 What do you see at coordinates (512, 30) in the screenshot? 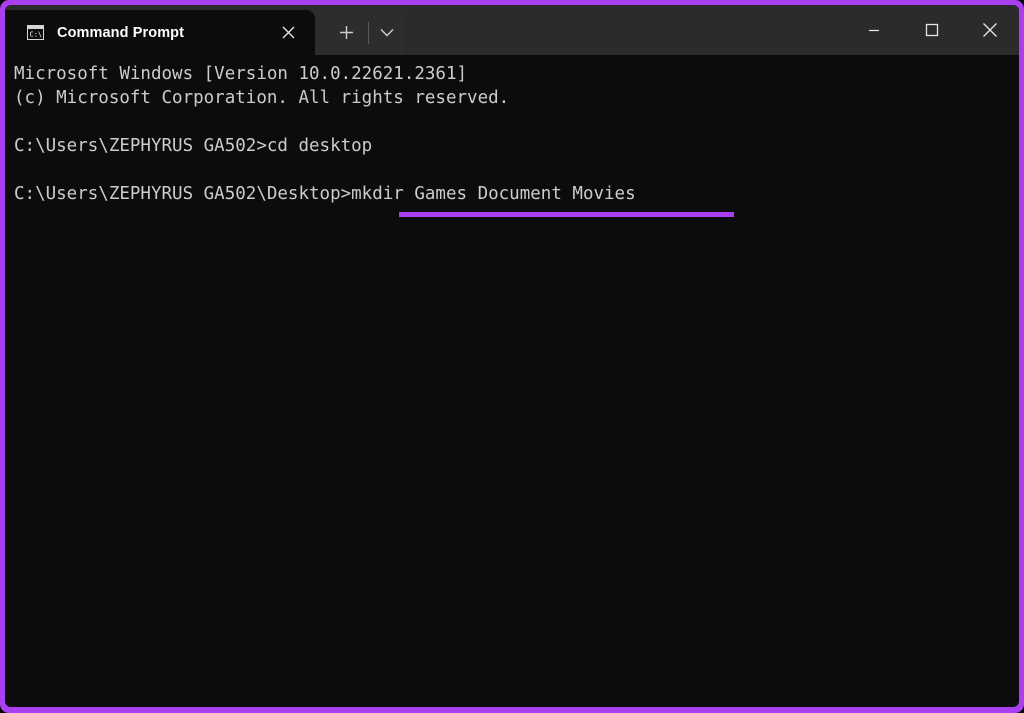
I see `title-bar: C:\ Command Prompt` at bounding box center [512, 30].